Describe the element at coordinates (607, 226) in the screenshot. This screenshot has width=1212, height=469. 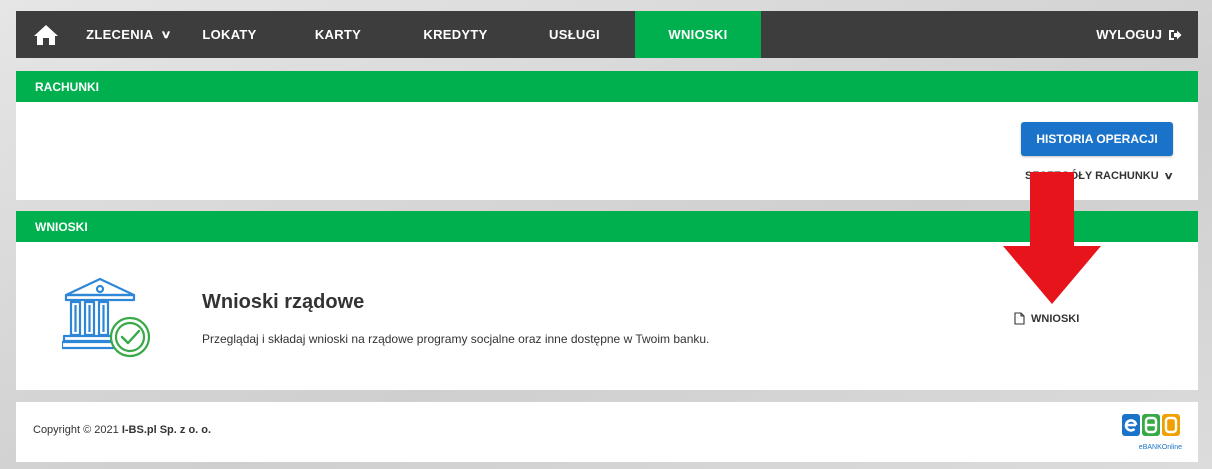
I see `wnioski-header: WNIOSKI` at that location.